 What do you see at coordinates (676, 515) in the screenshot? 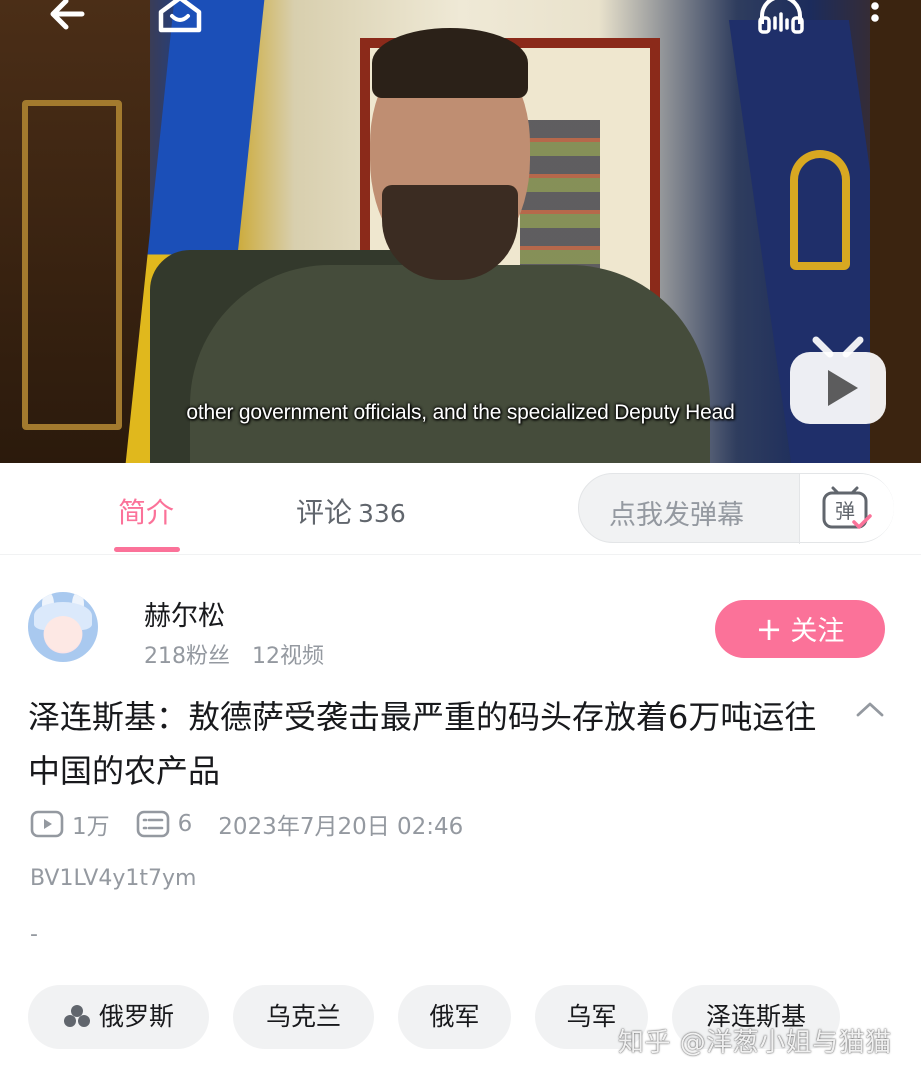
I see `danmaku-placeholder: 点我发弹幕` at bounding box center [676, 515].